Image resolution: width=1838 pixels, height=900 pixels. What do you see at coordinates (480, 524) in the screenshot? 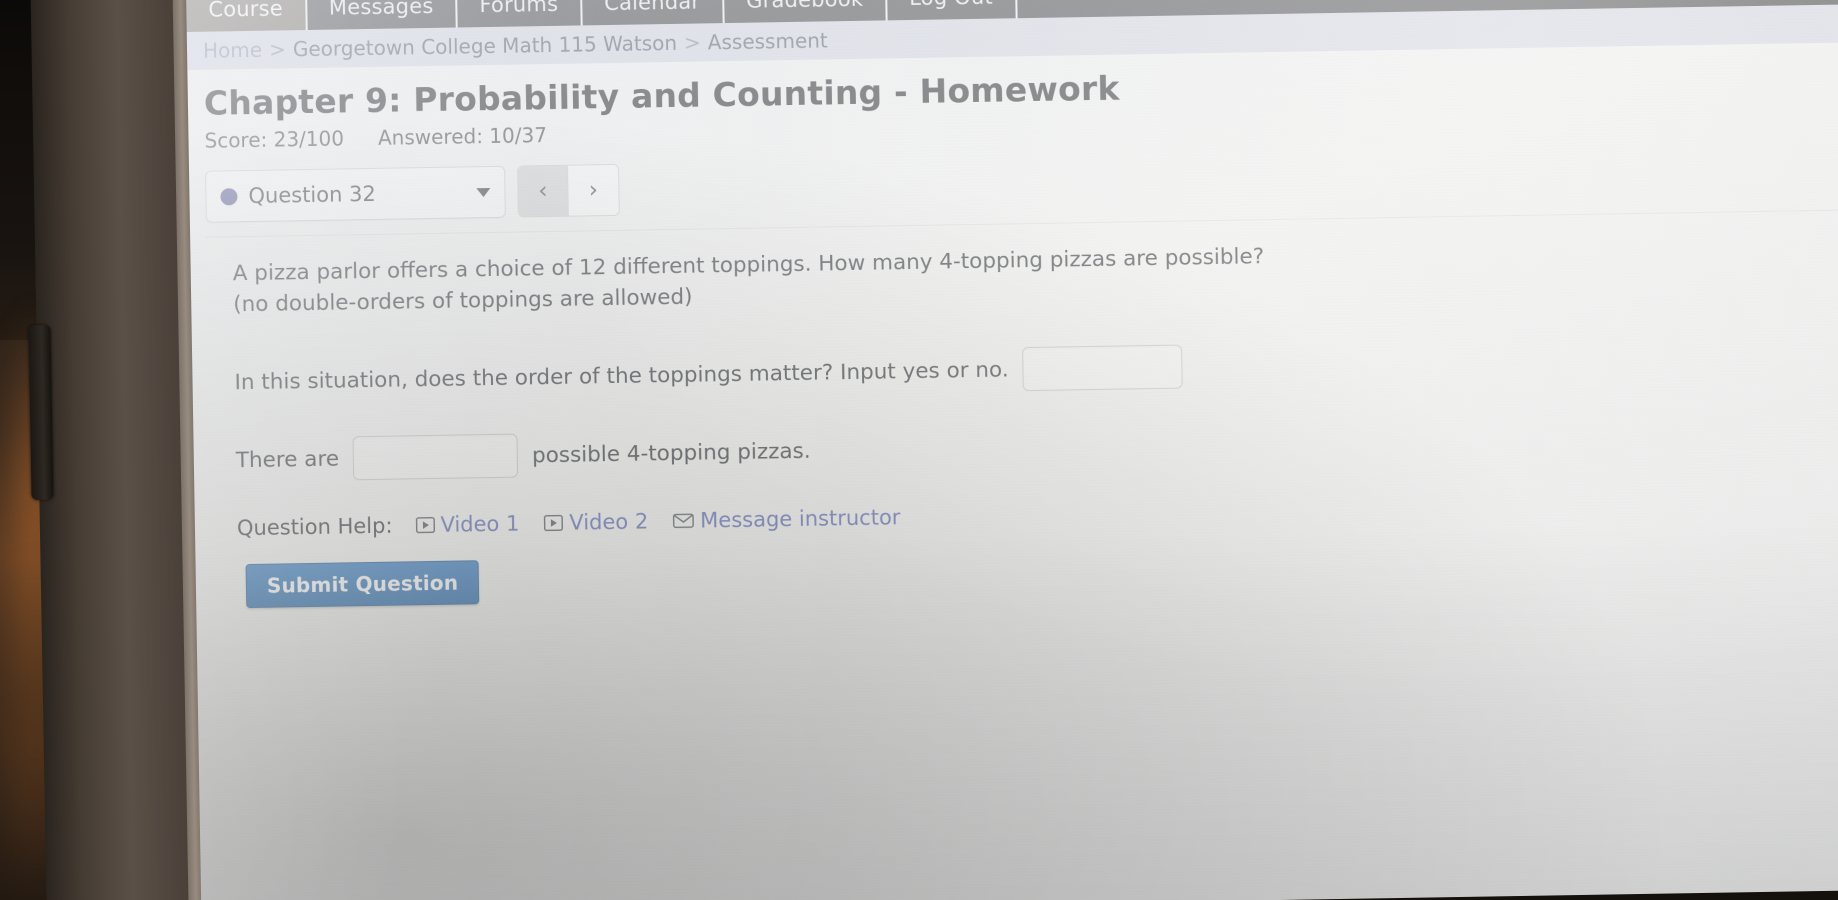
I see `help-link-video-1-label: Video 1` at bounding box center [480, 524].